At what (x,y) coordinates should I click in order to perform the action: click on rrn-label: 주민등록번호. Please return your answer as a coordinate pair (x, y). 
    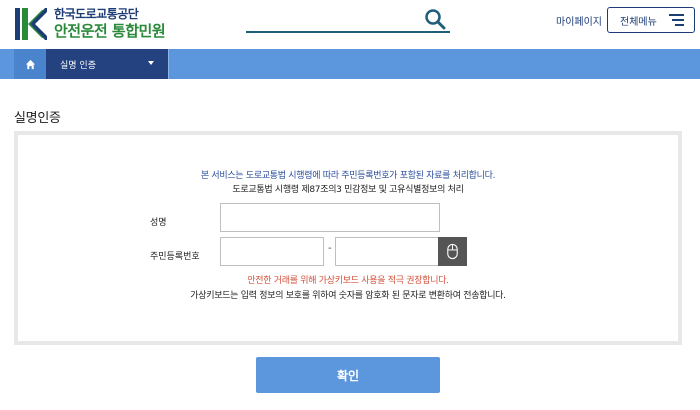
    Looking at the image, I should click on (175, 257).